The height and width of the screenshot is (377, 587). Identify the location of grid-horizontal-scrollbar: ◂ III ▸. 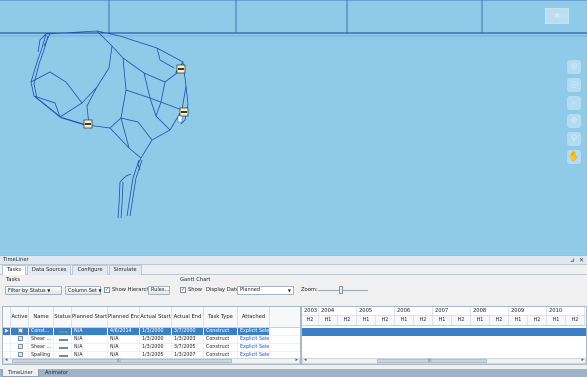
(151, 360).